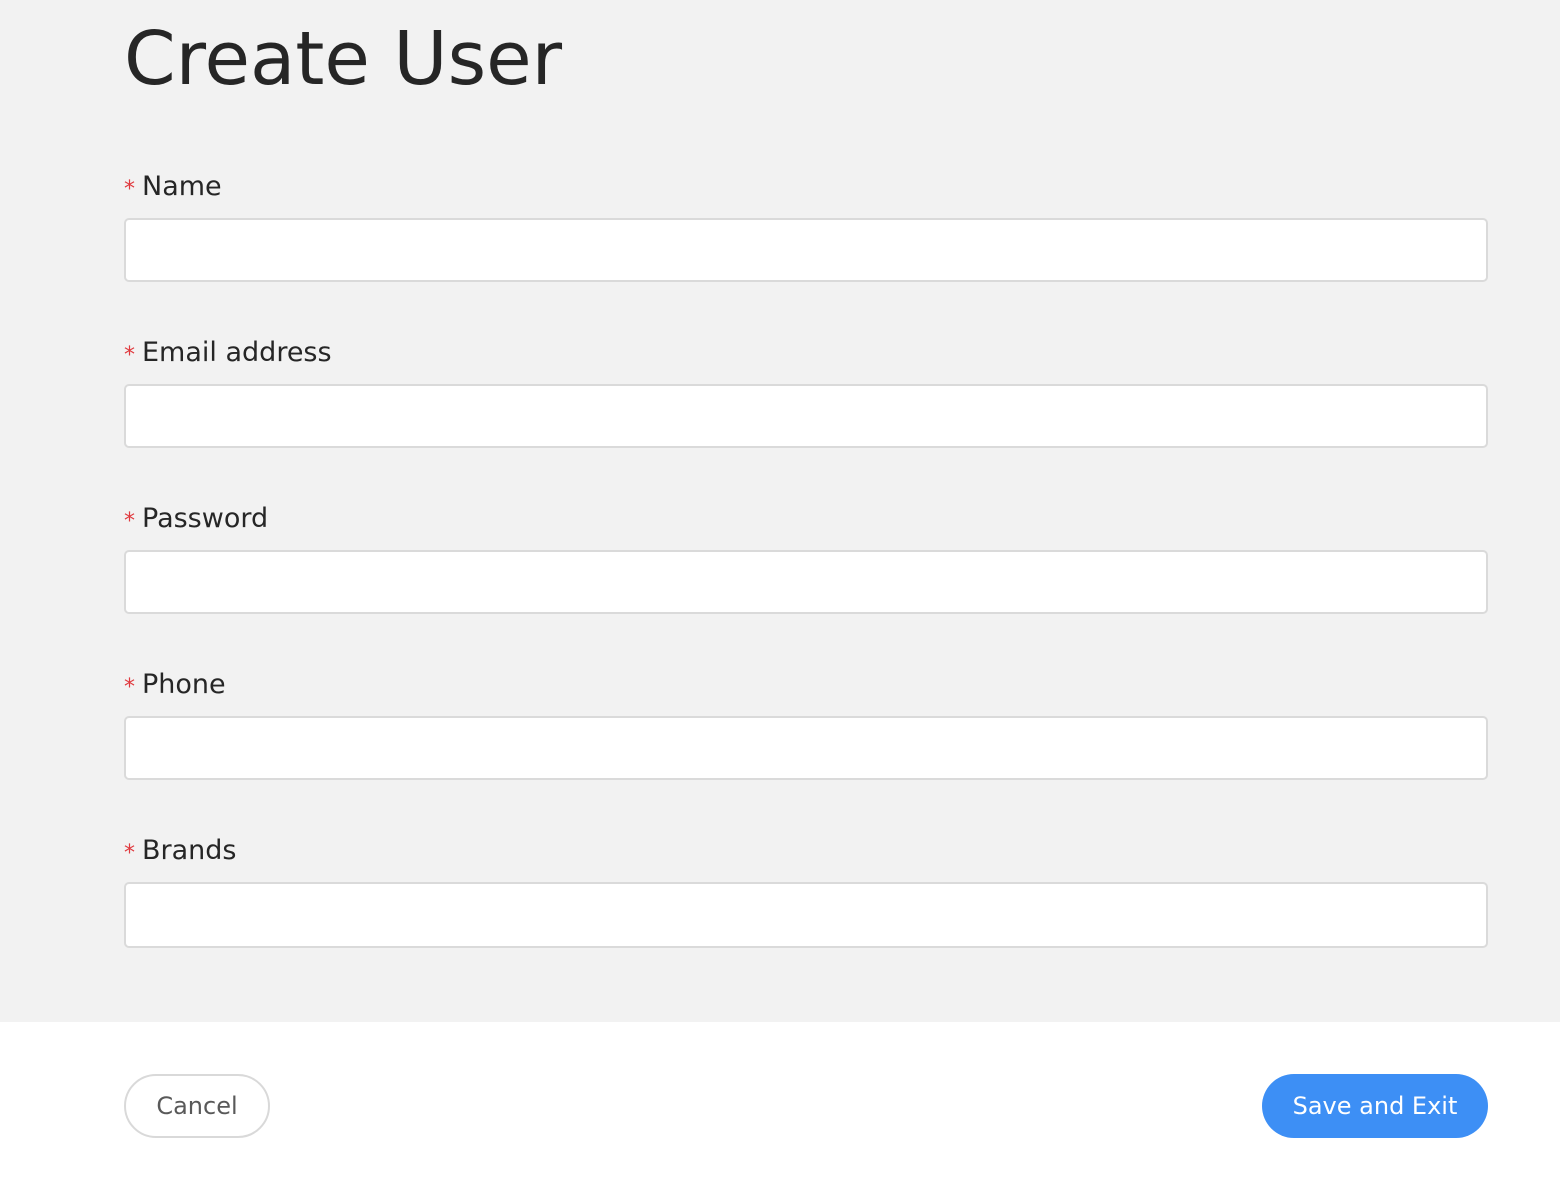  I want to click on field-label-text: Name, so click(182, 186).